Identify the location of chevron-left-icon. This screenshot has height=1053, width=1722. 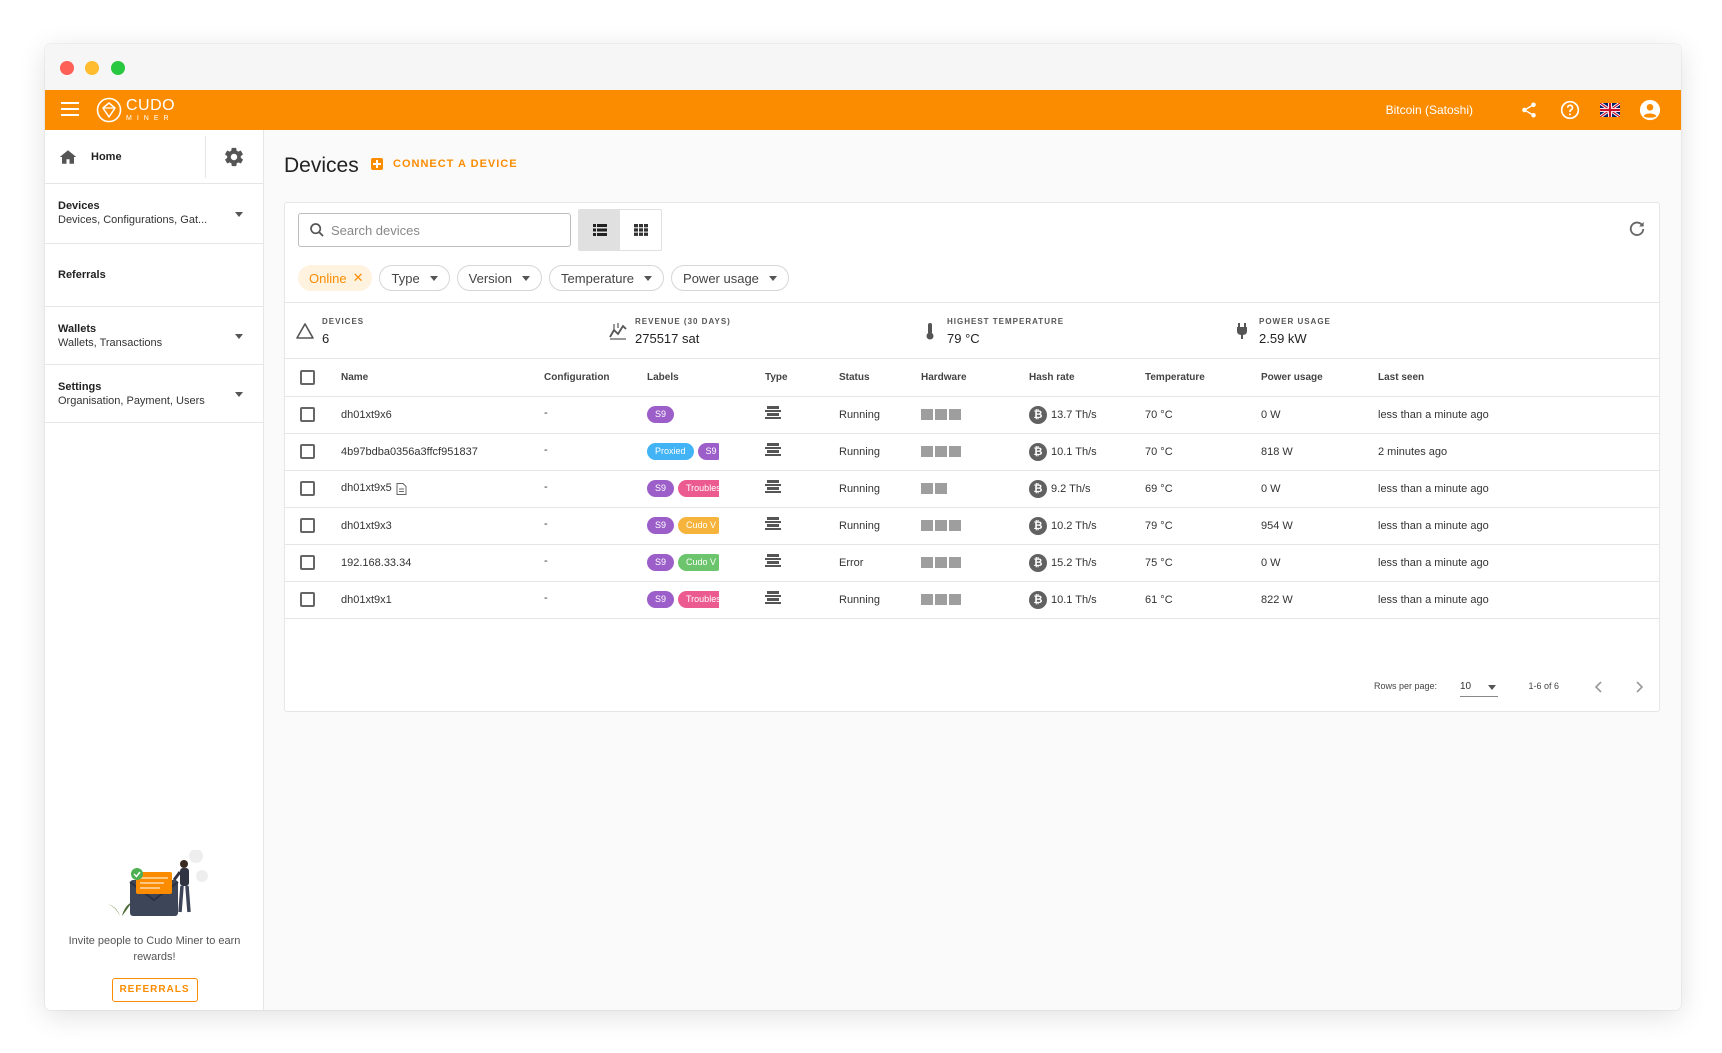
(1599, 687).